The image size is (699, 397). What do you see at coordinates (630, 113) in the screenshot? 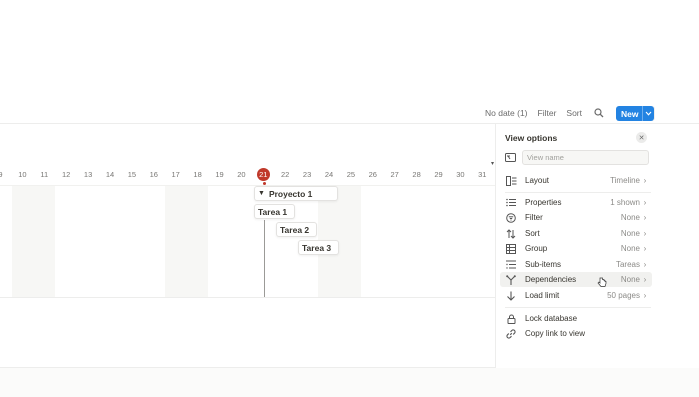
I see `new-button-label: New` at bounding box center [630, 113].